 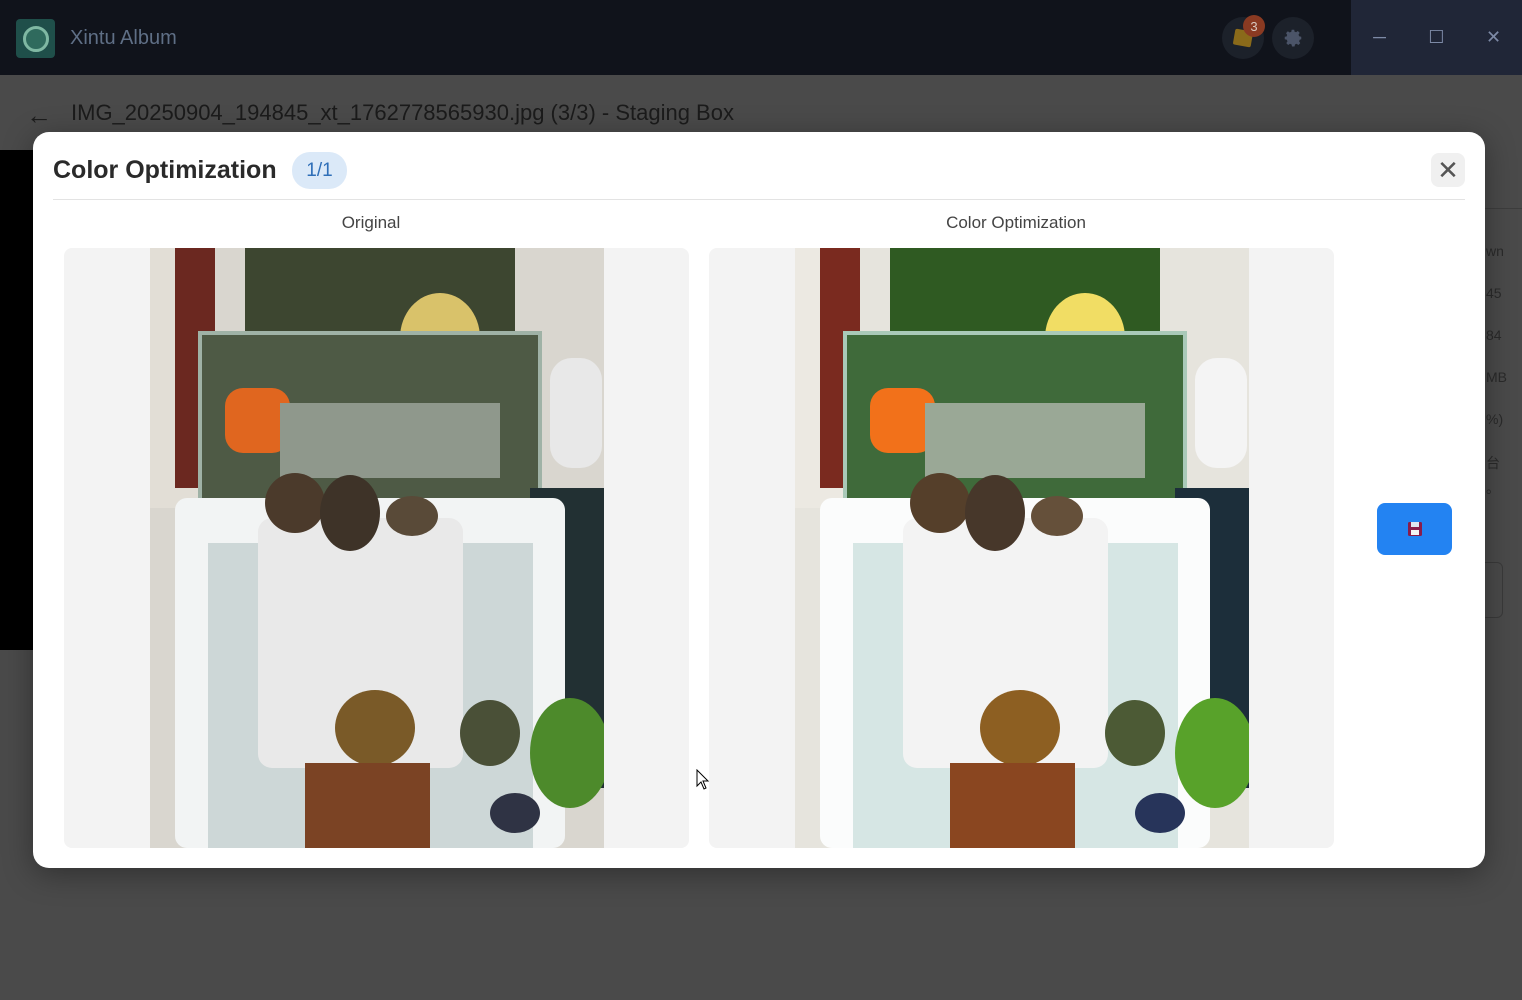 I want to click on dialog-title: Color Optimization, so click(x=165, y=170).